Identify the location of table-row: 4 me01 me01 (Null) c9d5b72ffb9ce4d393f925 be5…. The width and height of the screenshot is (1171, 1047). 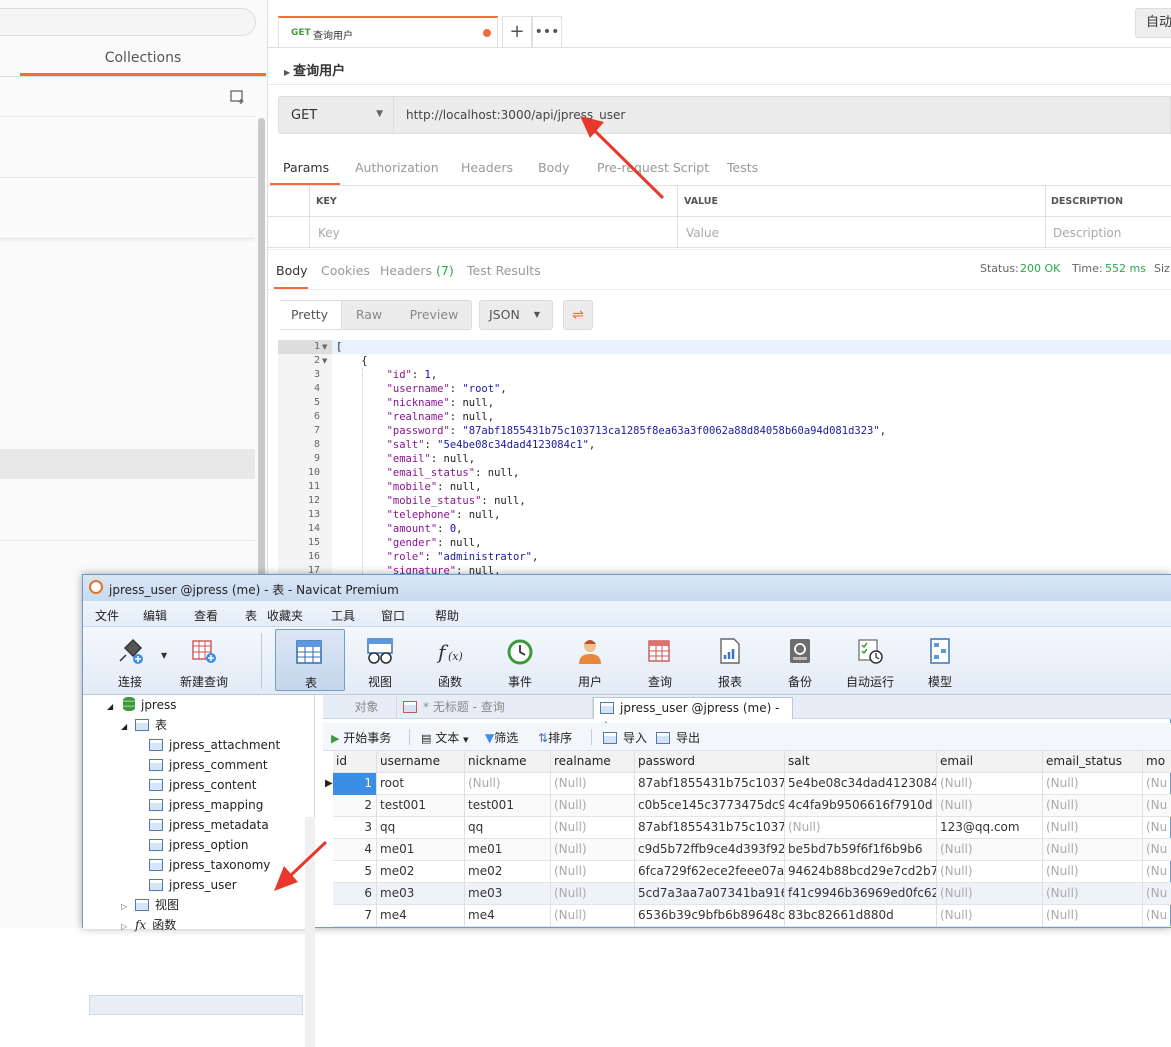
(752, 850).